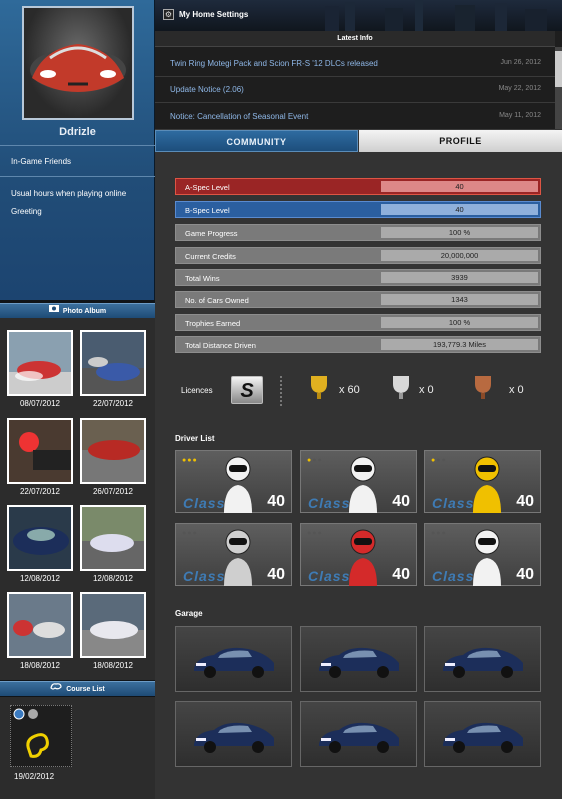  Describe the element at coordinates (358, 209) in the screenshot. I see `stat-row-b-spec: B-Spec Level 40` at that location.